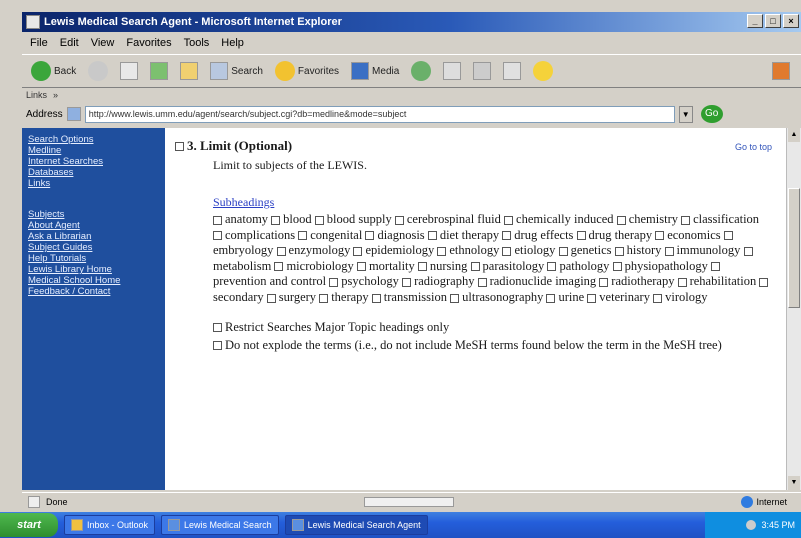  I want to click on favorites-button: Favorites, so click(307, 71).